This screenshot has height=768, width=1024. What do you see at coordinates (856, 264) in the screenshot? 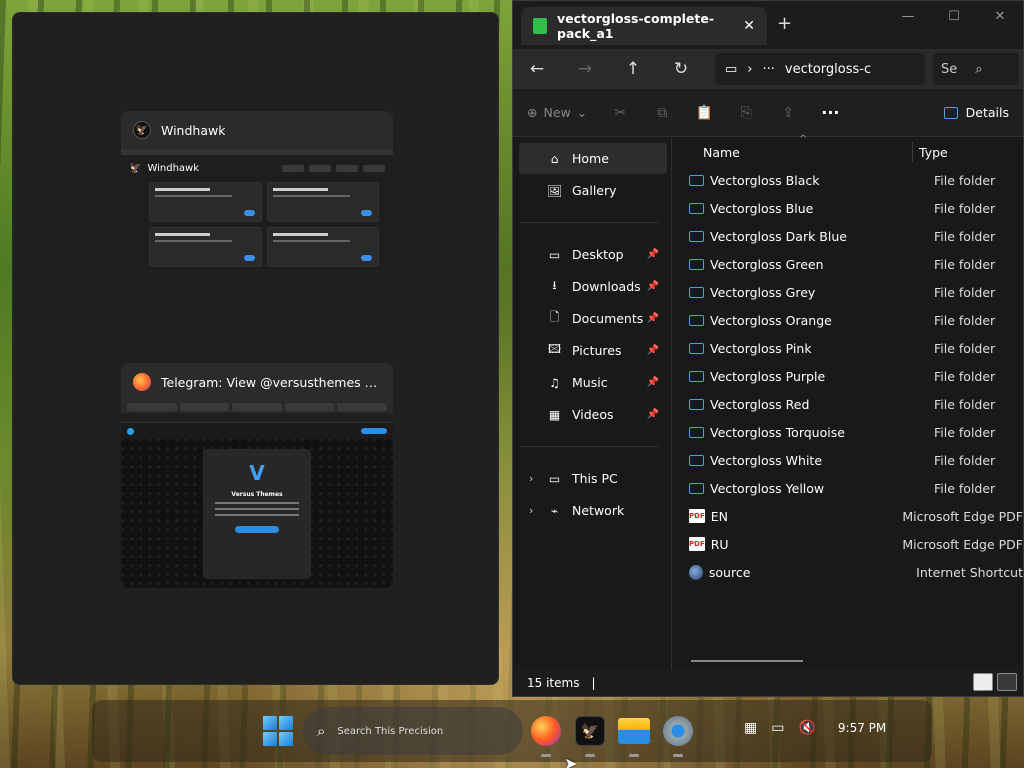
I see `file-row: Vectorgloss Green File folder` at bounding box center [856, 264].